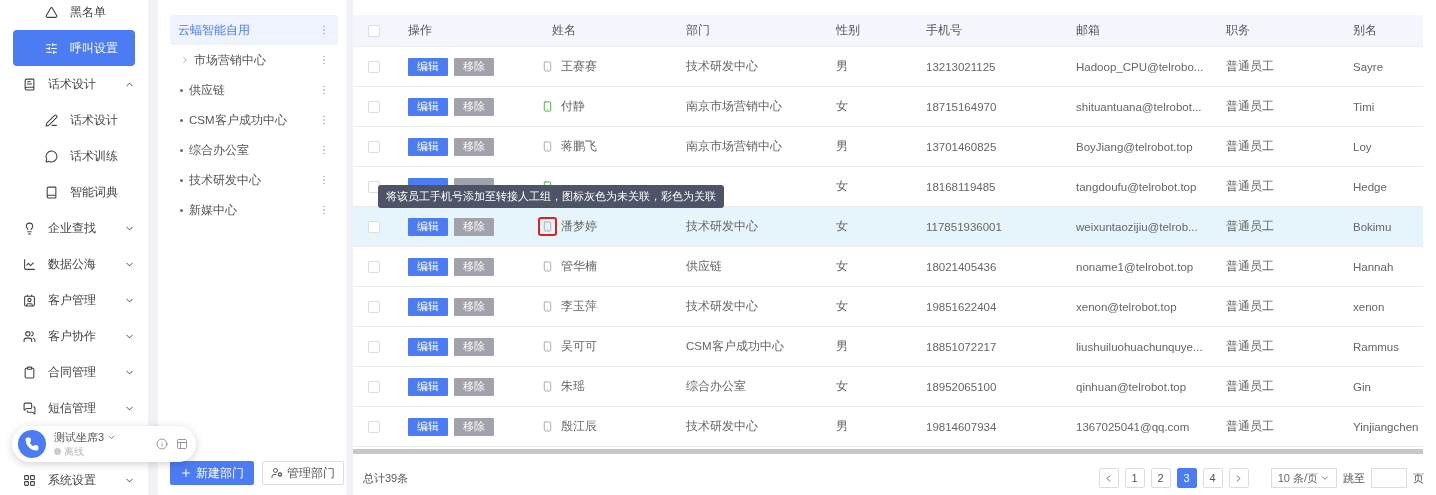 This screenshot has height=495, width=1436. Describe the element at coordinates (961, 266) in the screenshot. I see `table-cell-text: 18021405436` at that location.